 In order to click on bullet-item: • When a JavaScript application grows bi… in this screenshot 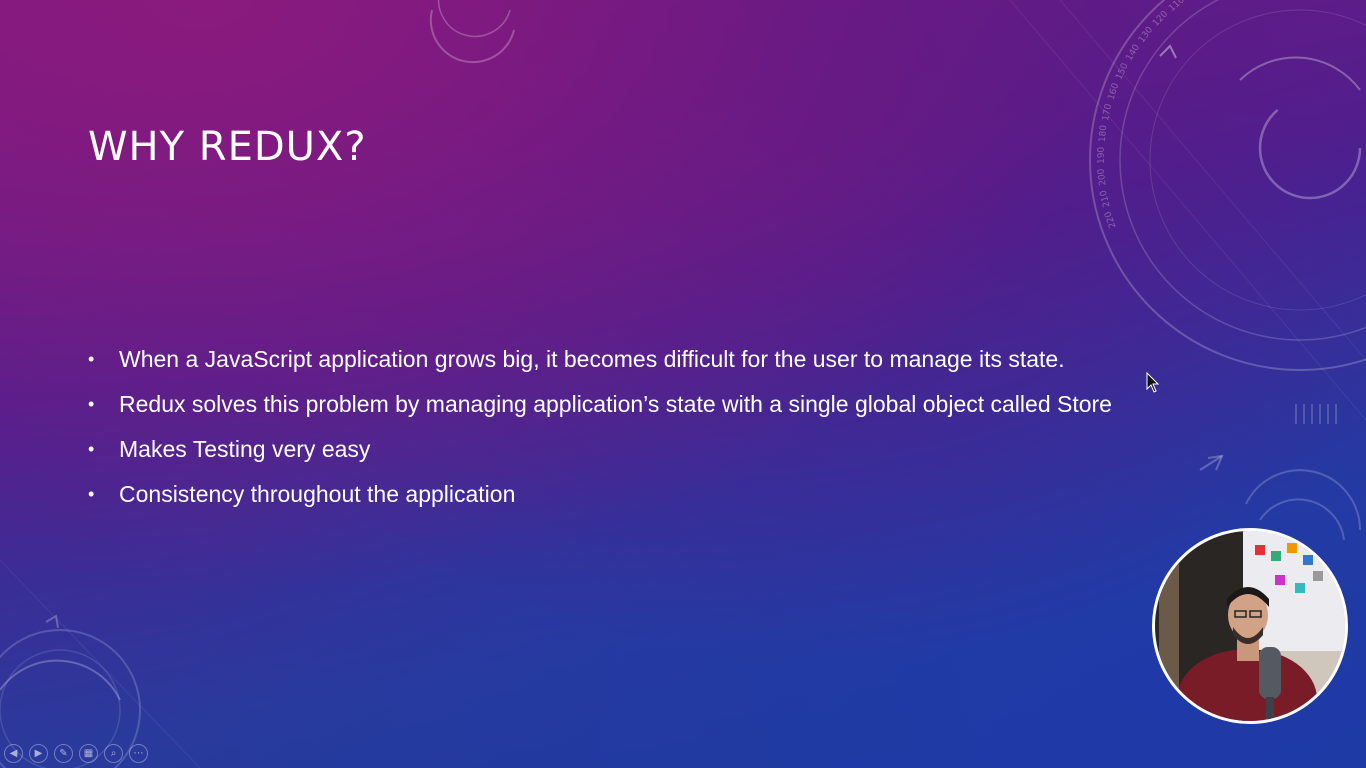, I will do `click(643, 359)`.